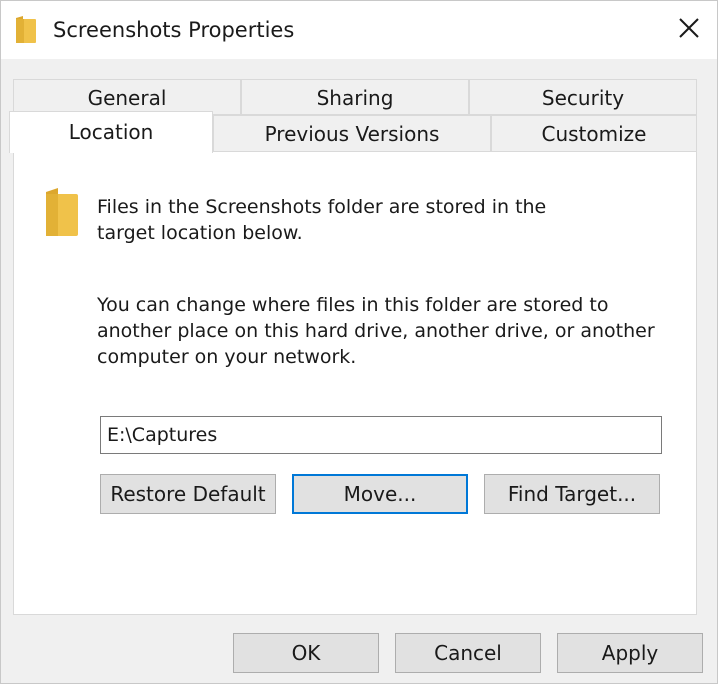 The width and height of the screenshot is (718, 684). I want to click on tab-location: Location, so click(111, 132).